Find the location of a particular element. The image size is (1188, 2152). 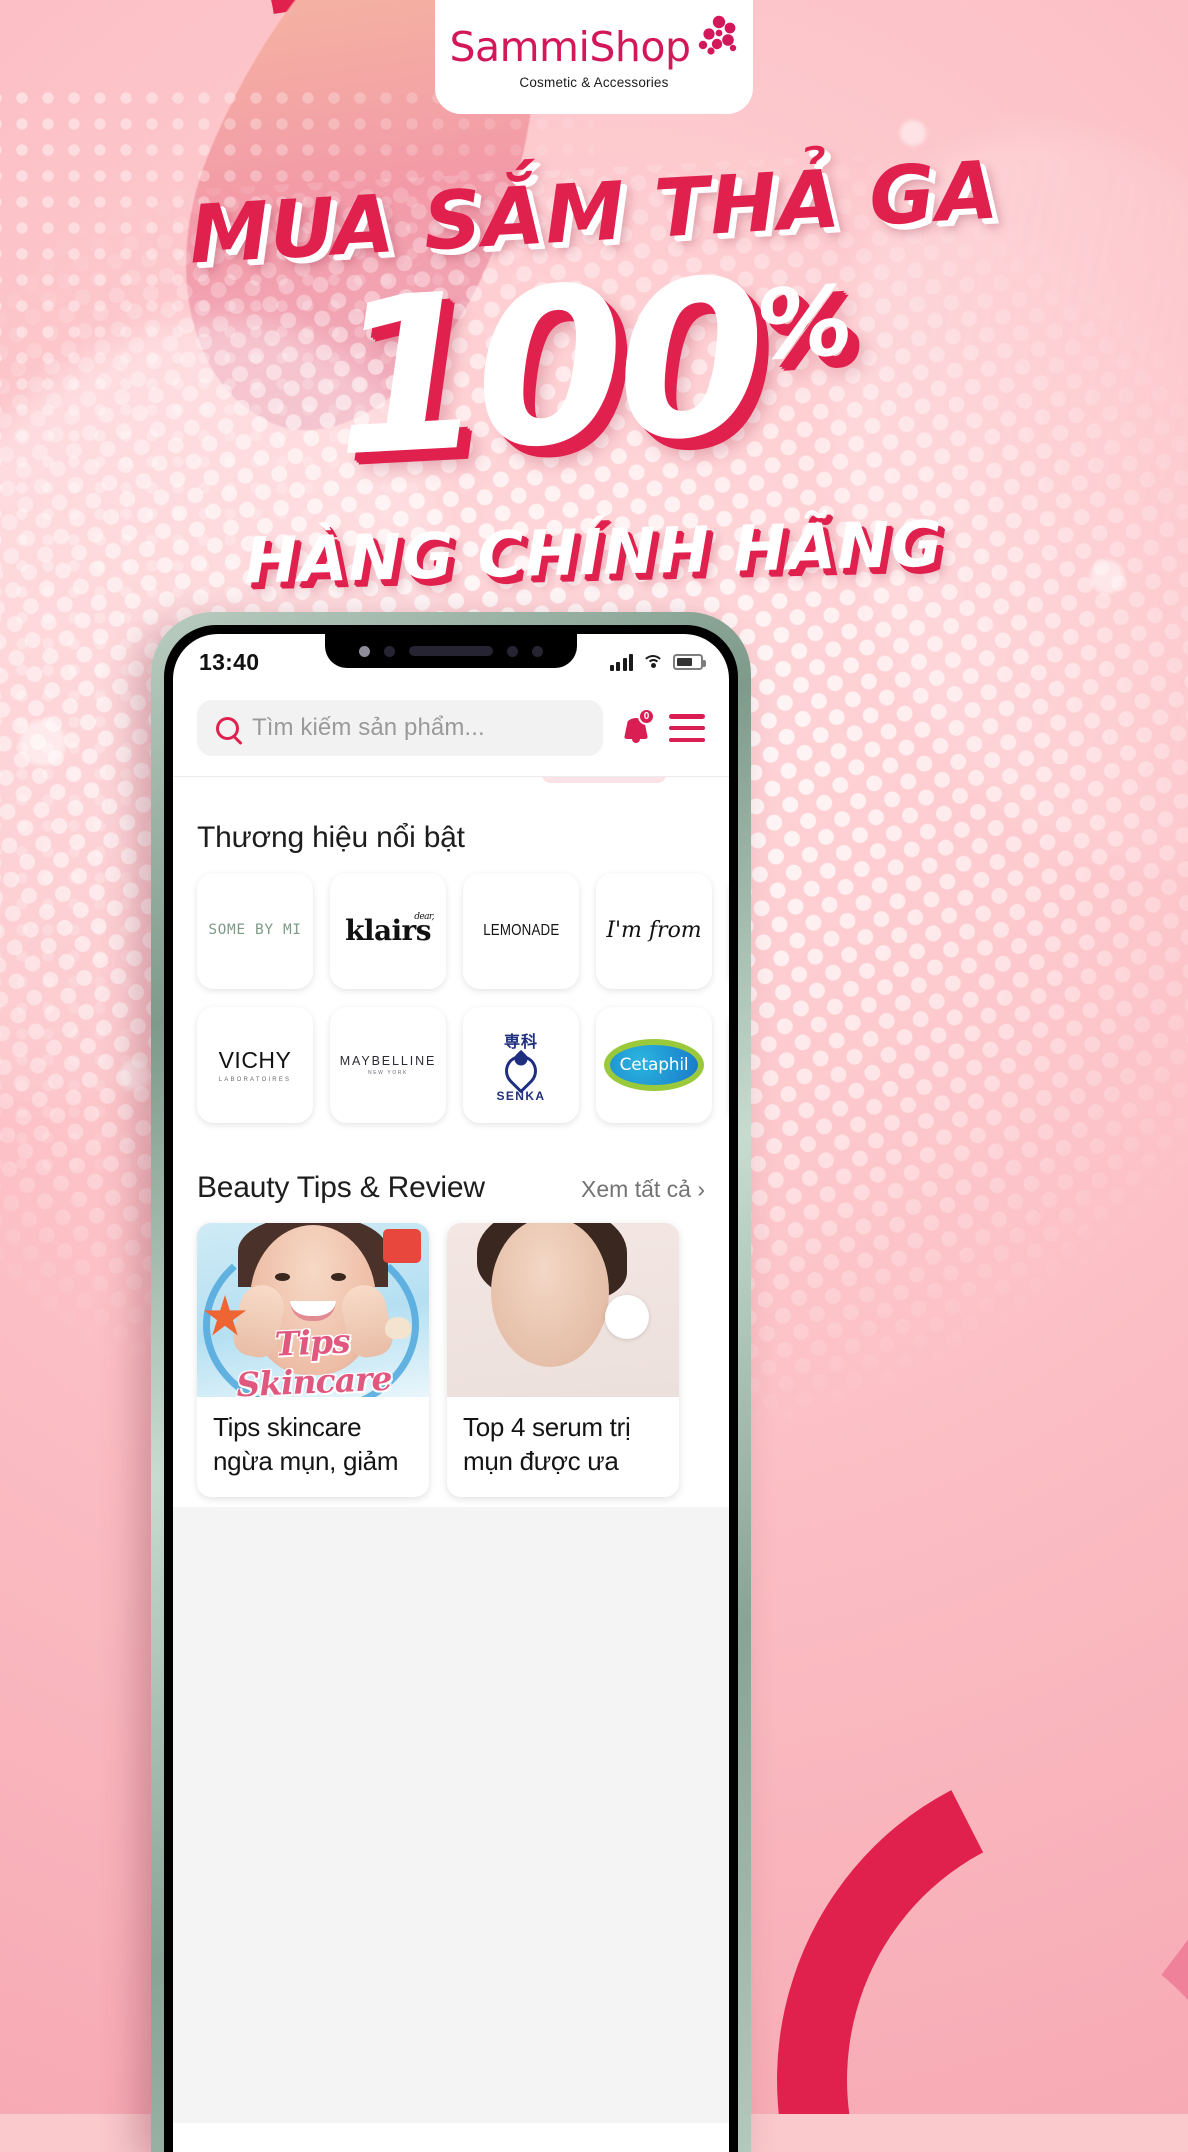

thumbnail-caption: Tips Skincare is located at coordinates (314, 1359).